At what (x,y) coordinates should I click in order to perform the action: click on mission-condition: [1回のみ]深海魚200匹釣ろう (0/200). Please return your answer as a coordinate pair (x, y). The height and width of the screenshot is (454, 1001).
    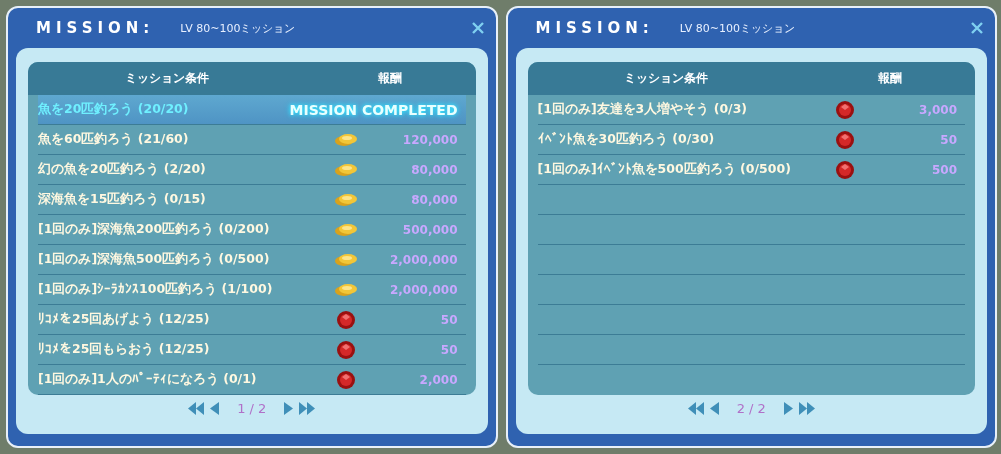
    Looking at the image, I should click on (154, 229).